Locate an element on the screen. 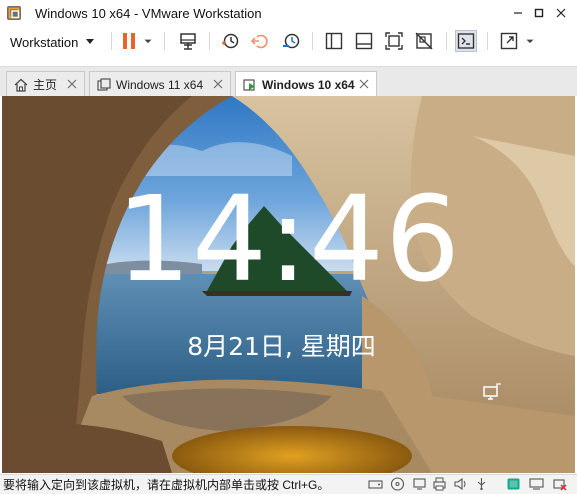 The height and width of the screenshot is (494, 577). workstation-menu: Workstation is located at coordinates (52, 42).